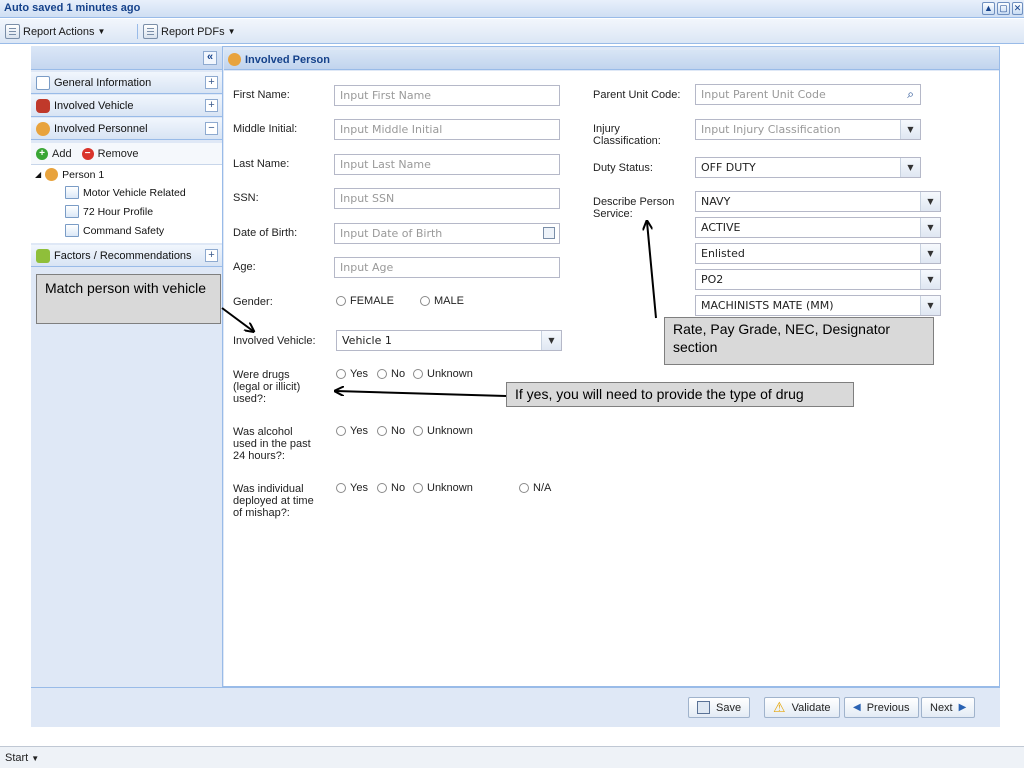 The image size is (1024, 768). What do you see at coordinates (83, 174) in the screenshot?
I see `tree-node-label: Person 1` at bounding box center [83, 174].